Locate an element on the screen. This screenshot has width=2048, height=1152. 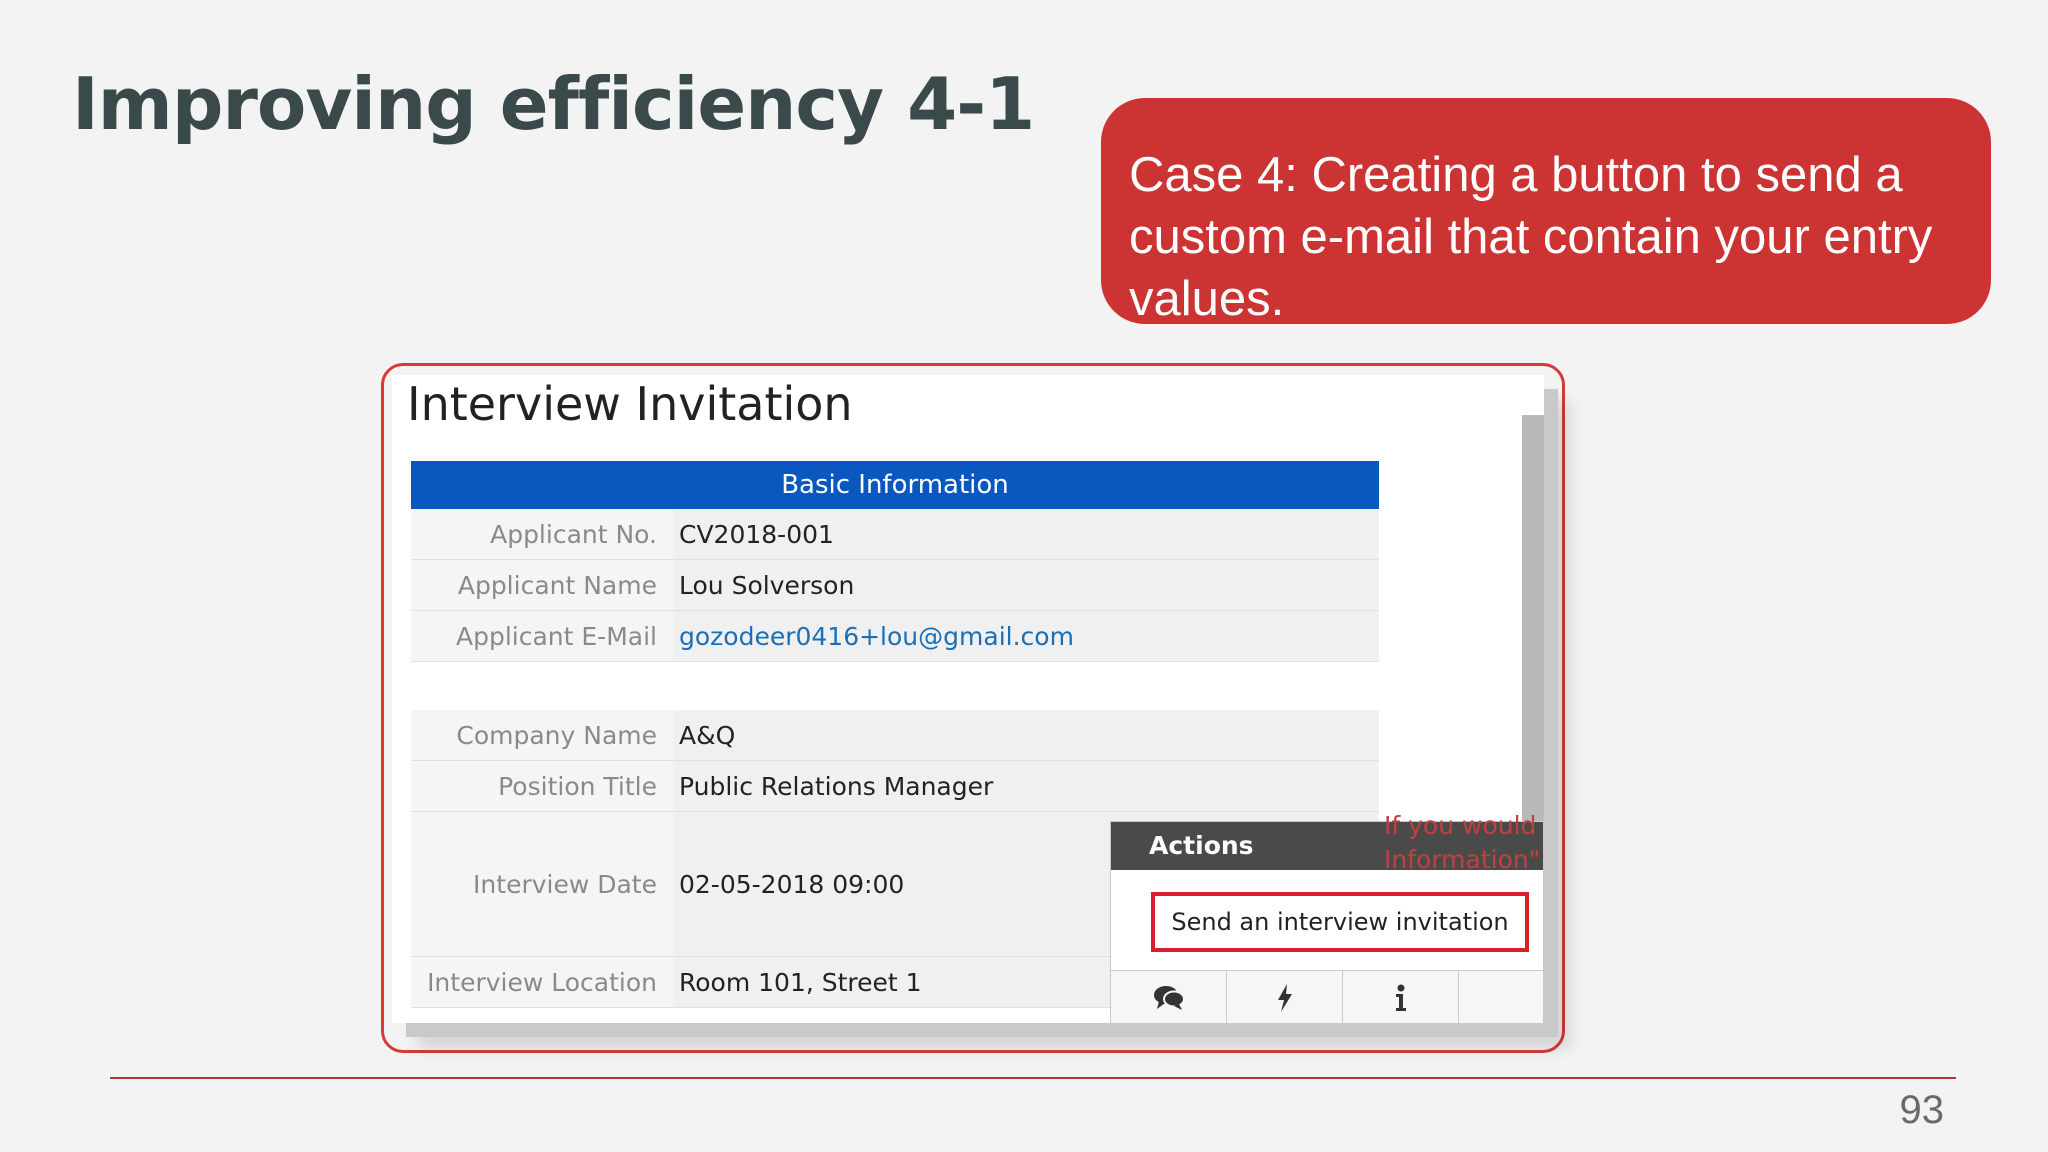
chat-icon is located at coordinates (1169, 997).